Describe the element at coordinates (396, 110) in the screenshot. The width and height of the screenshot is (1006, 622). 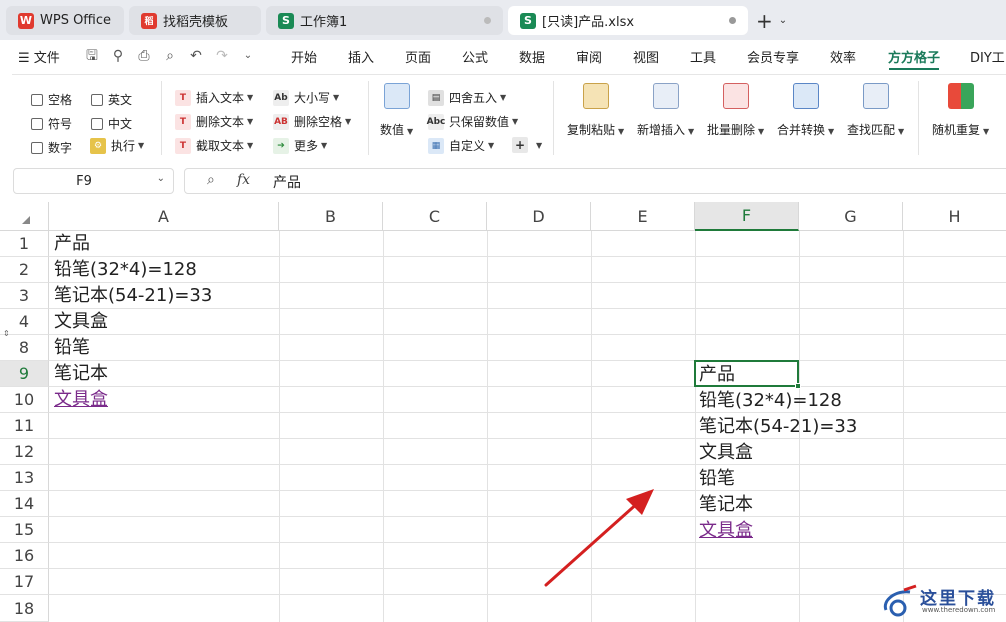
I see `number-button: 数值 ▼` at that location.